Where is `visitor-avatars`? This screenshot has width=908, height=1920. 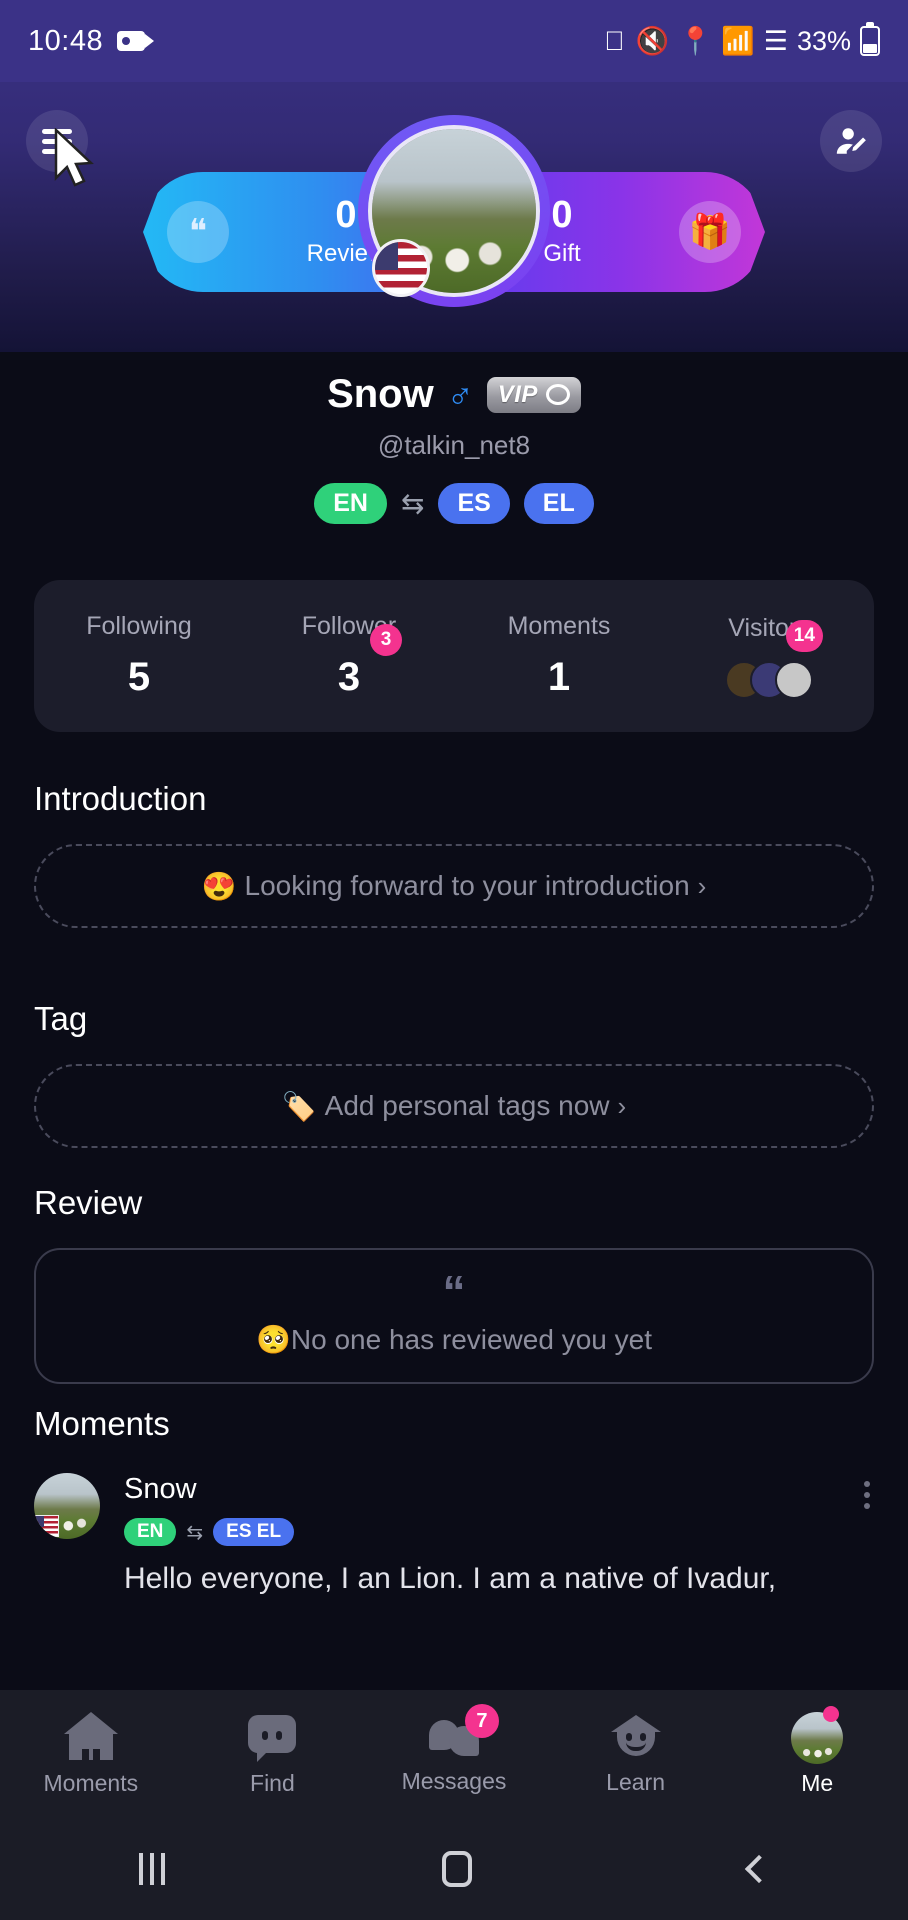
visitor-avatars is located at coordinates (769, 679).